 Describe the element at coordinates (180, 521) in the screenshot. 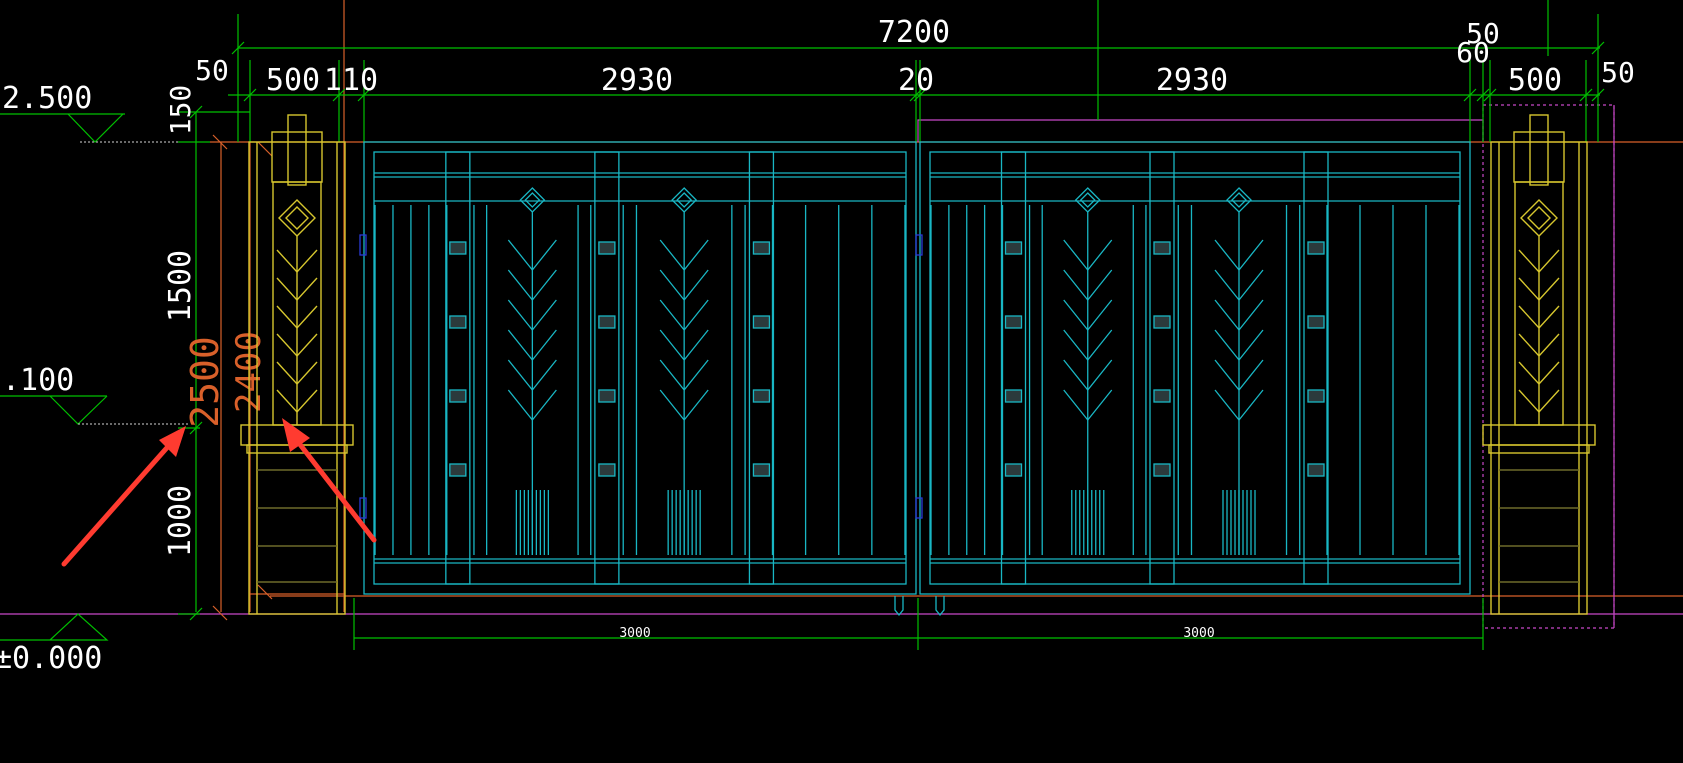

I see `dim-lower-height: 1000` at that location.